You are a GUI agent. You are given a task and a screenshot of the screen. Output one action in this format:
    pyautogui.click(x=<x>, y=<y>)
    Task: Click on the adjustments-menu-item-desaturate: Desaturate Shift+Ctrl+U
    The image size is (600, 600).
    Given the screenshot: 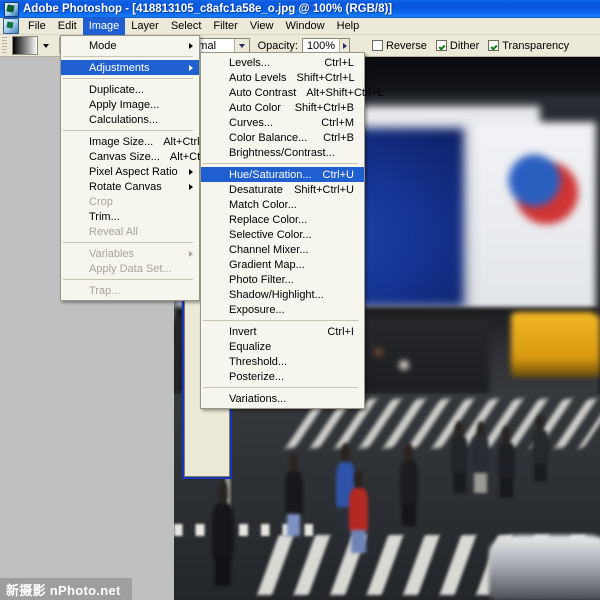 What is the action you would take?
    pyautogui.click(x=282, y=189)
    